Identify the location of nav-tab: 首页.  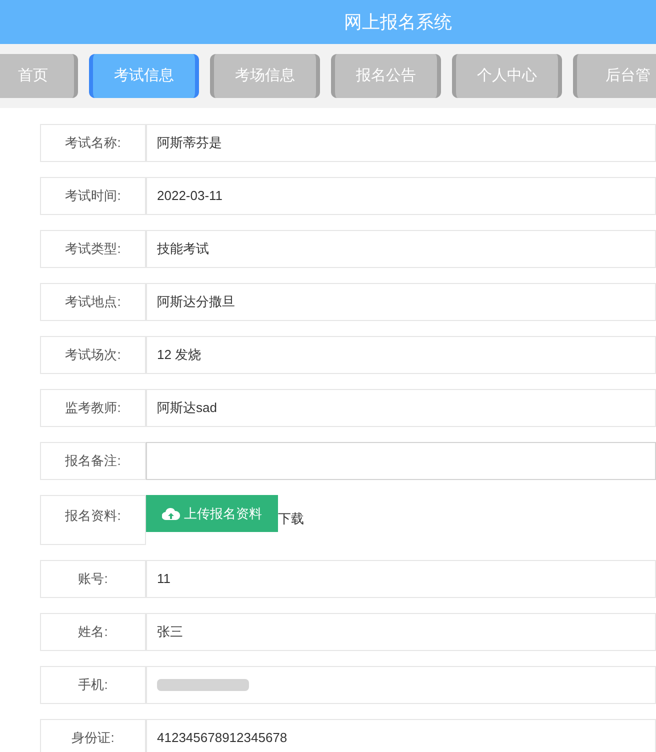
(39, 76).